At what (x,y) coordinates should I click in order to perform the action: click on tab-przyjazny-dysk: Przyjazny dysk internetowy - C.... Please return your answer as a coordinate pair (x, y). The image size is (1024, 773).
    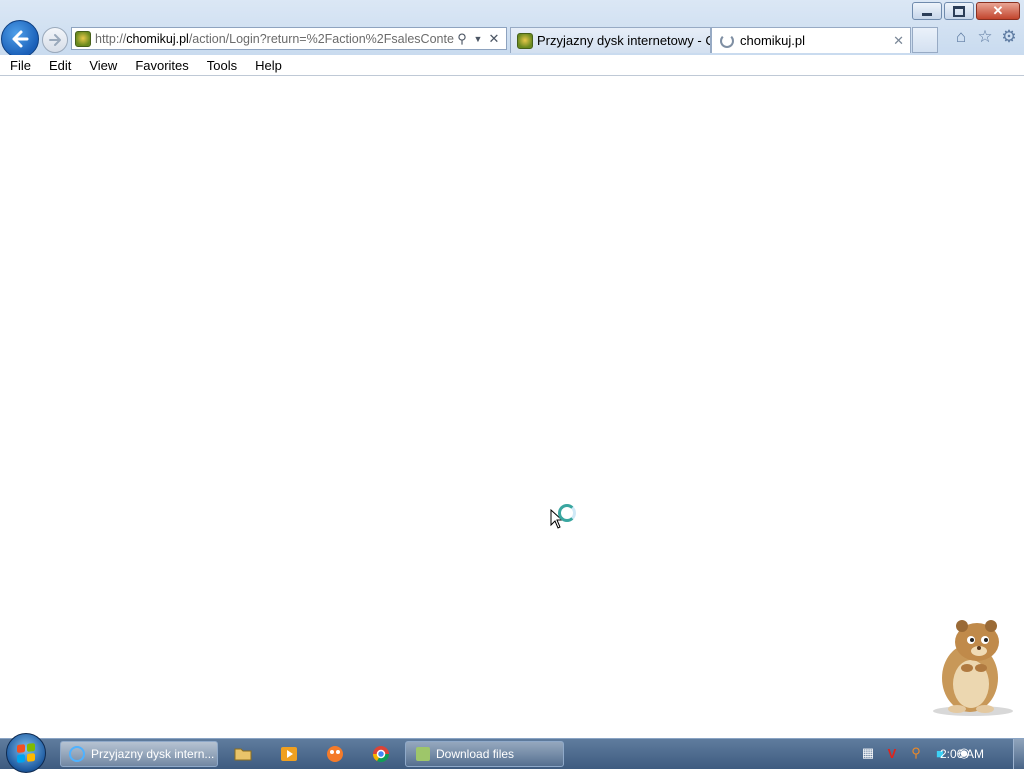
    Looking at the image, I should click on (610, 40).